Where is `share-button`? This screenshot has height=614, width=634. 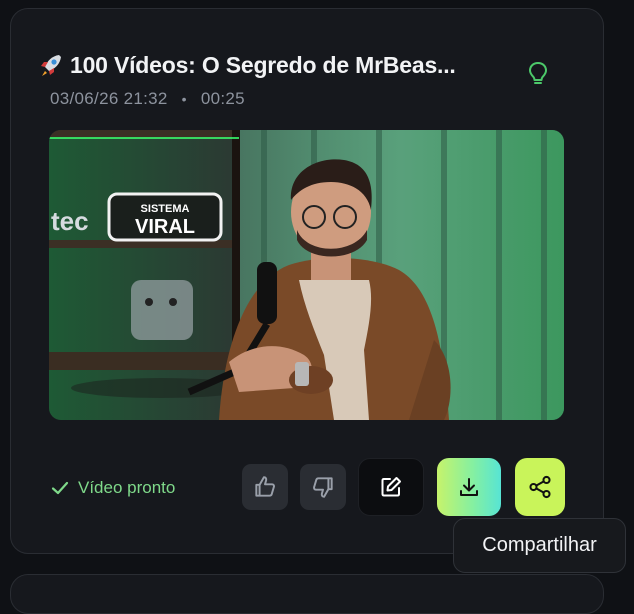
share-button is located at coordinates (540, 487).